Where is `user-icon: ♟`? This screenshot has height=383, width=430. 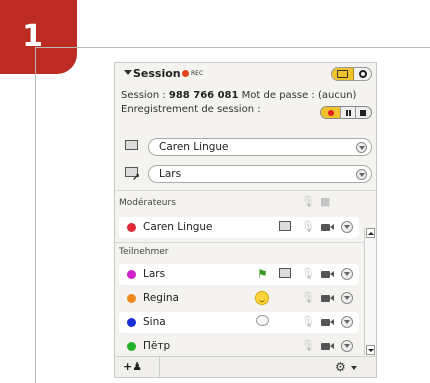
user-icon: ♟ is located at coordinates (137, 366).